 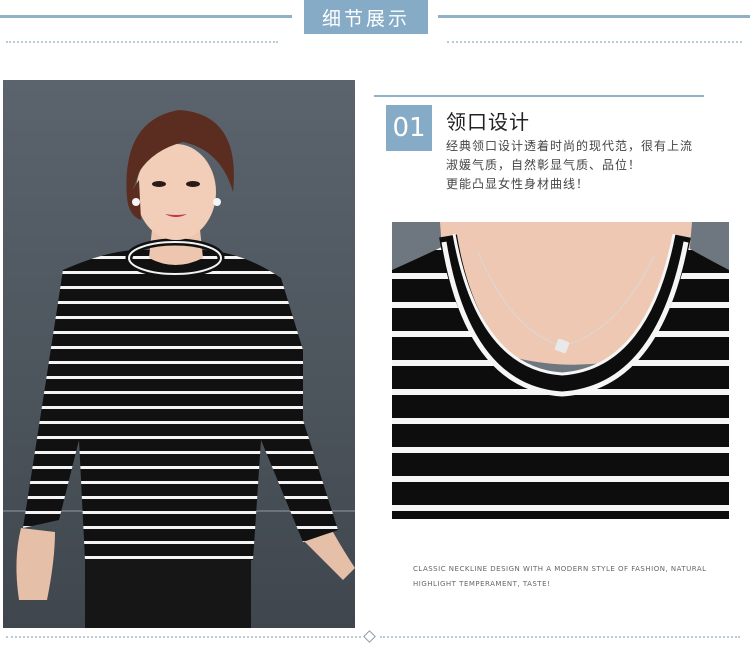 What do you see at coordinates (518, 184) in the screenshot?
I see `feature-desc-line: 更能凸显女性身材曲线！` at bounding box center [518, 184].